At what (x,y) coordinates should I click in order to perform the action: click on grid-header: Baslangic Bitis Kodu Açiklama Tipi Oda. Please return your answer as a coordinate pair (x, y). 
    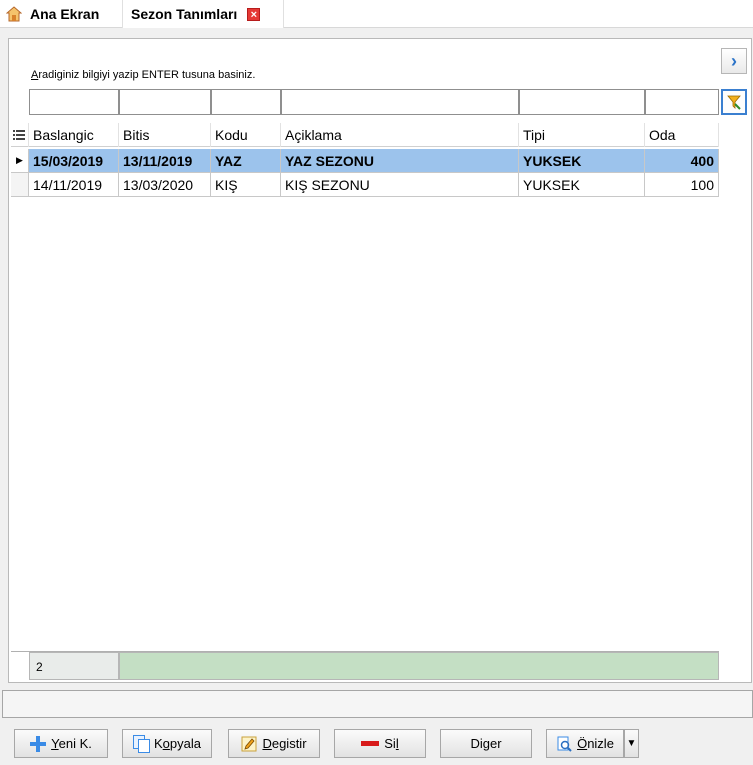
    Looking at the image, I should click on (365, 135).